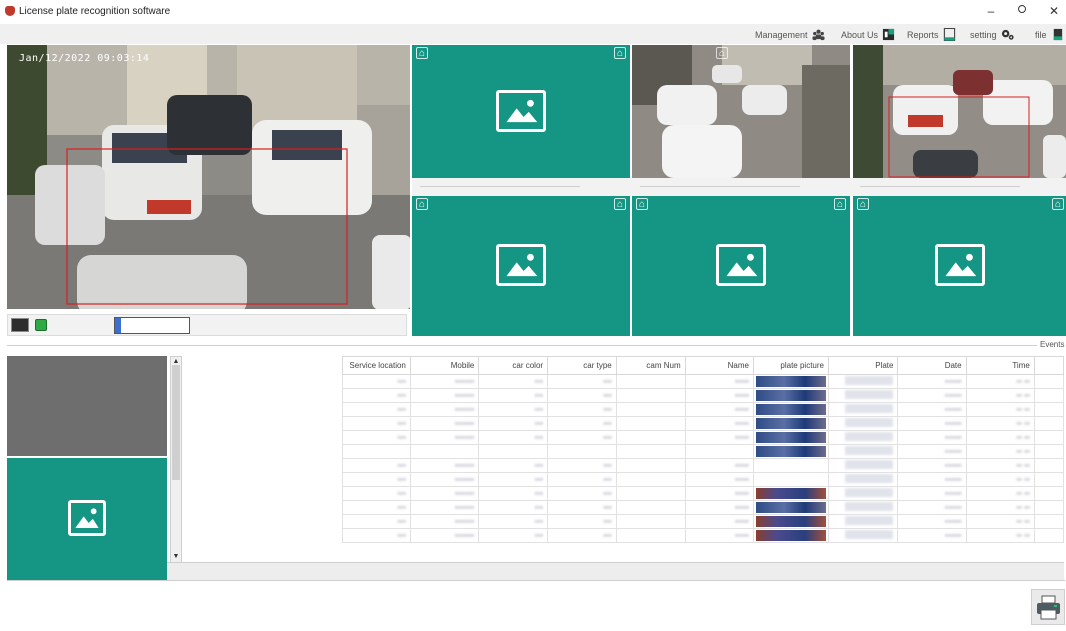 This screenshot has width=1066, height=631. What do you see at coordinates (1022, 10) in the screenshot?
I see `maximize-button: ⭘` at bounding box center [1022, 10].